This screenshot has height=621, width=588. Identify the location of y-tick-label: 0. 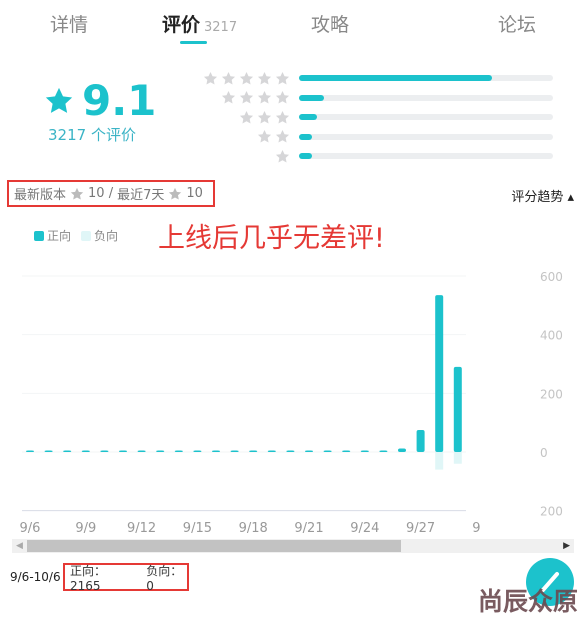
(544, 453).